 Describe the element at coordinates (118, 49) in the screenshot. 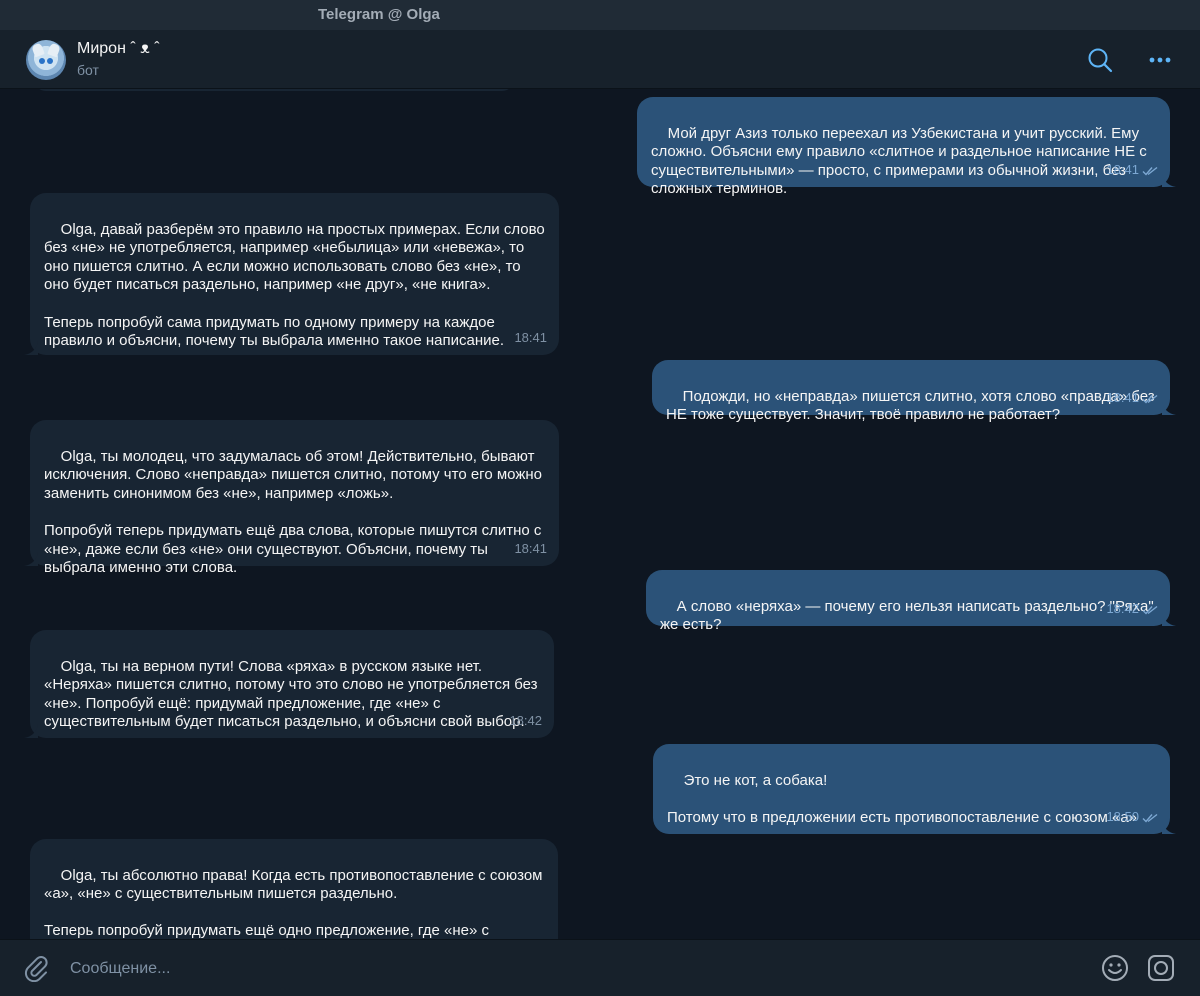

I see `chat-name: Мирон ˆ ᴥ ˆ` at that location.